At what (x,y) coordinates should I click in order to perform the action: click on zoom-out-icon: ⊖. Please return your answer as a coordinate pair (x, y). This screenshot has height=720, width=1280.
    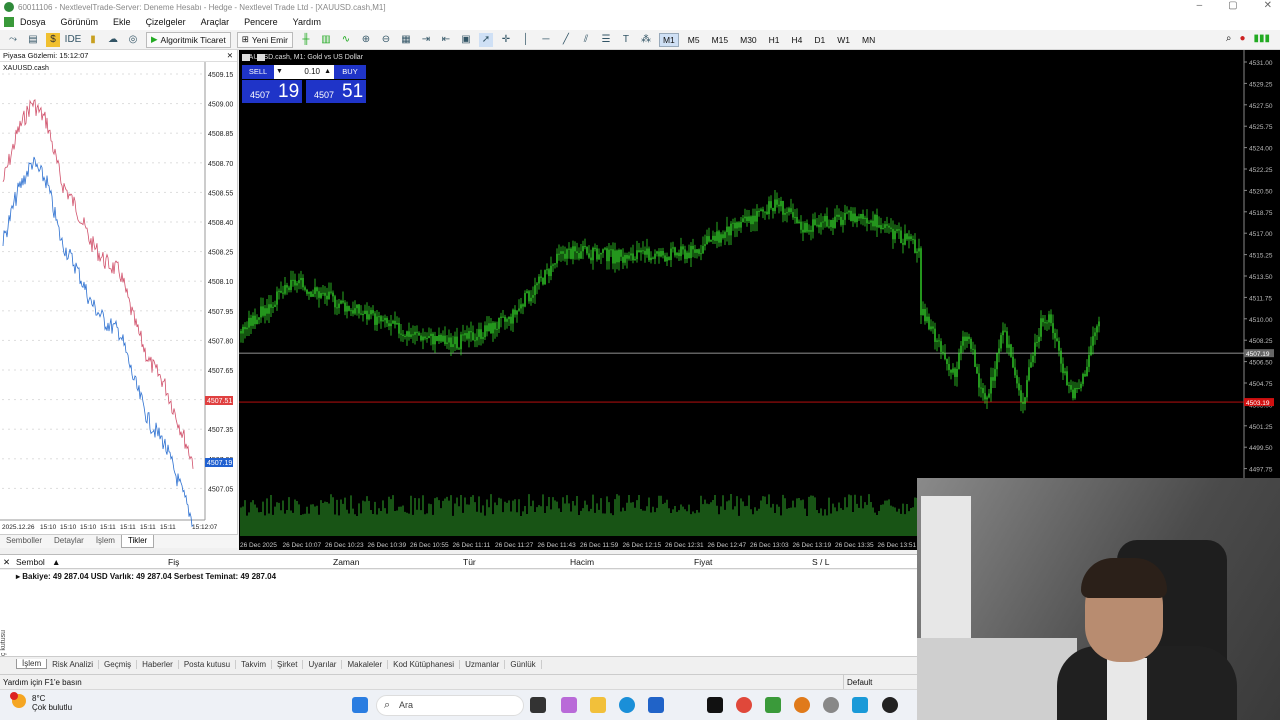
    Looking at the image, I should click on (386, 40).